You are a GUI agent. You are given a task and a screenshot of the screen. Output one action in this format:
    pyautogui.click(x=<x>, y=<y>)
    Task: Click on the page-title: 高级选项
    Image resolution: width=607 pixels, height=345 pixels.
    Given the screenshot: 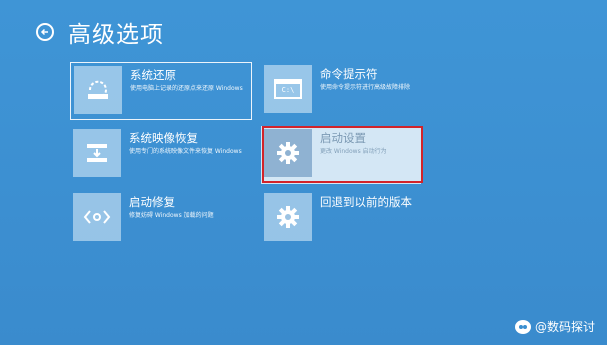 What is the action you would take?
    pyautogui.click(x=116, y=35)
    